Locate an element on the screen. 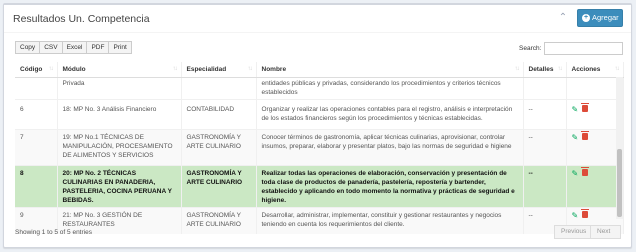  header-codigo: Código ↑↓ is located at coordinates (36, 70).